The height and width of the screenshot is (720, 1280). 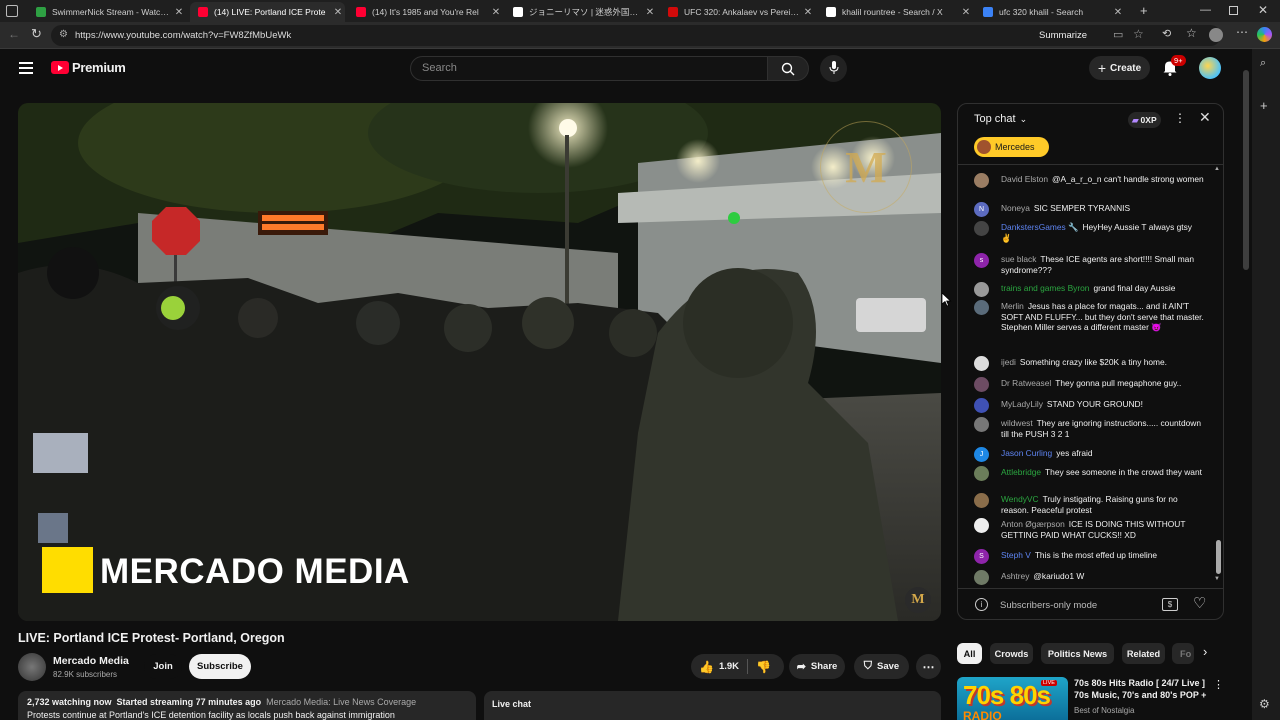 What do you see at coordinates (1138, 34) in the screenshot?
I see `bookmark-star-icon: ☆` at bounding box center [1138, 34].